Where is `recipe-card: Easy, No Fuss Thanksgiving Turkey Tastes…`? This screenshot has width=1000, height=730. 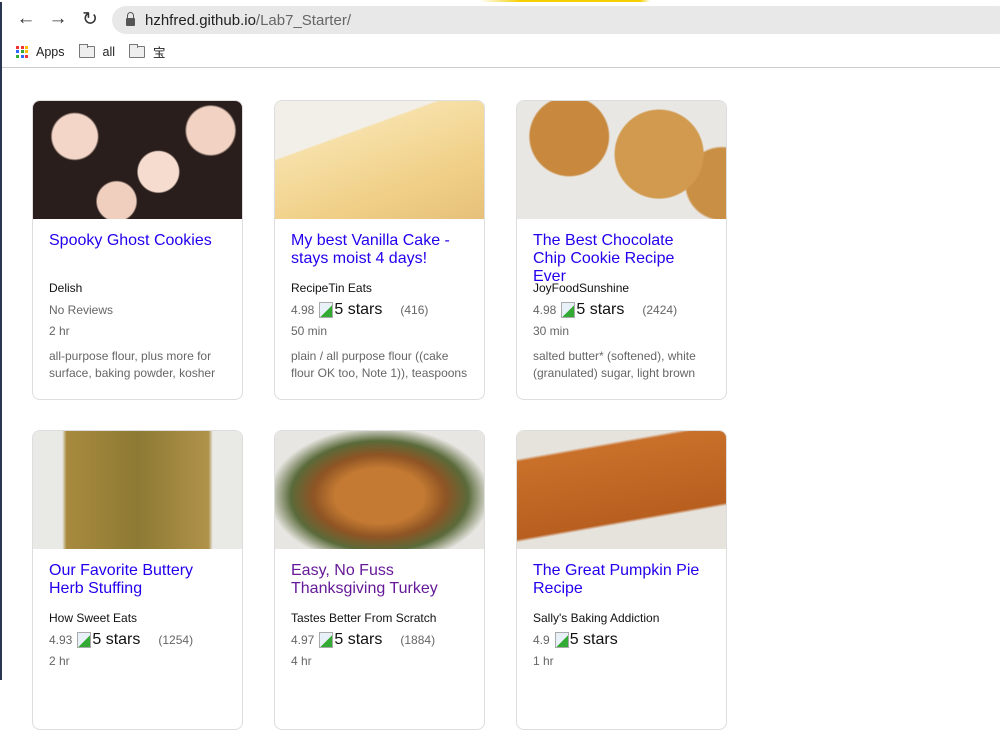 recipe-card: Easy, No Fuss Thanksgiving Turkey Tastes… is located at coordinates (379, 580).